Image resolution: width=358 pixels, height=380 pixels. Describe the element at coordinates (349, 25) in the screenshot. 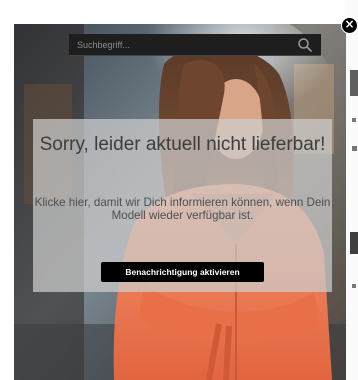

I see `close-icon: ×` at that location.